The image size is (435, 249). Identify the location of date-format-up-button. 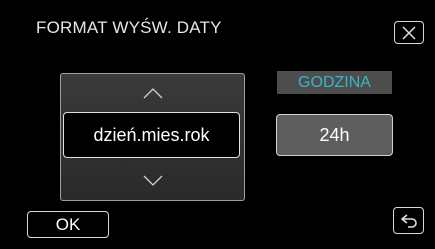
(152, 93).